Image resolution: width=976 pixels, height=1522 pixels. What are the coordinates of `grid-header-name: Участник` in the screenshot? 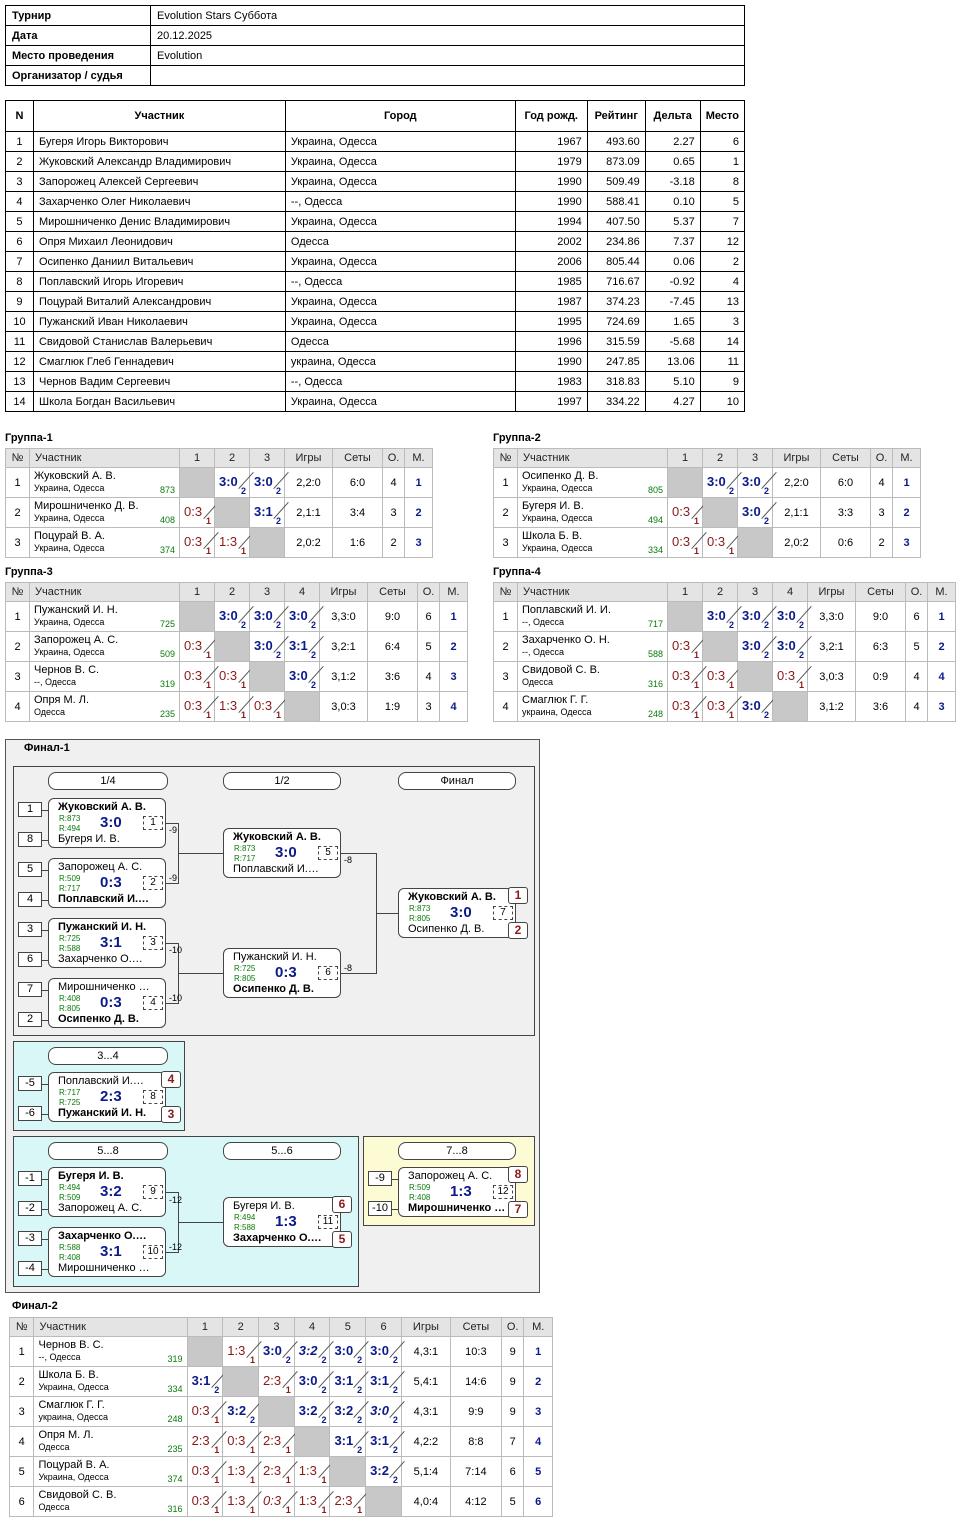 It's located at (104, 458).